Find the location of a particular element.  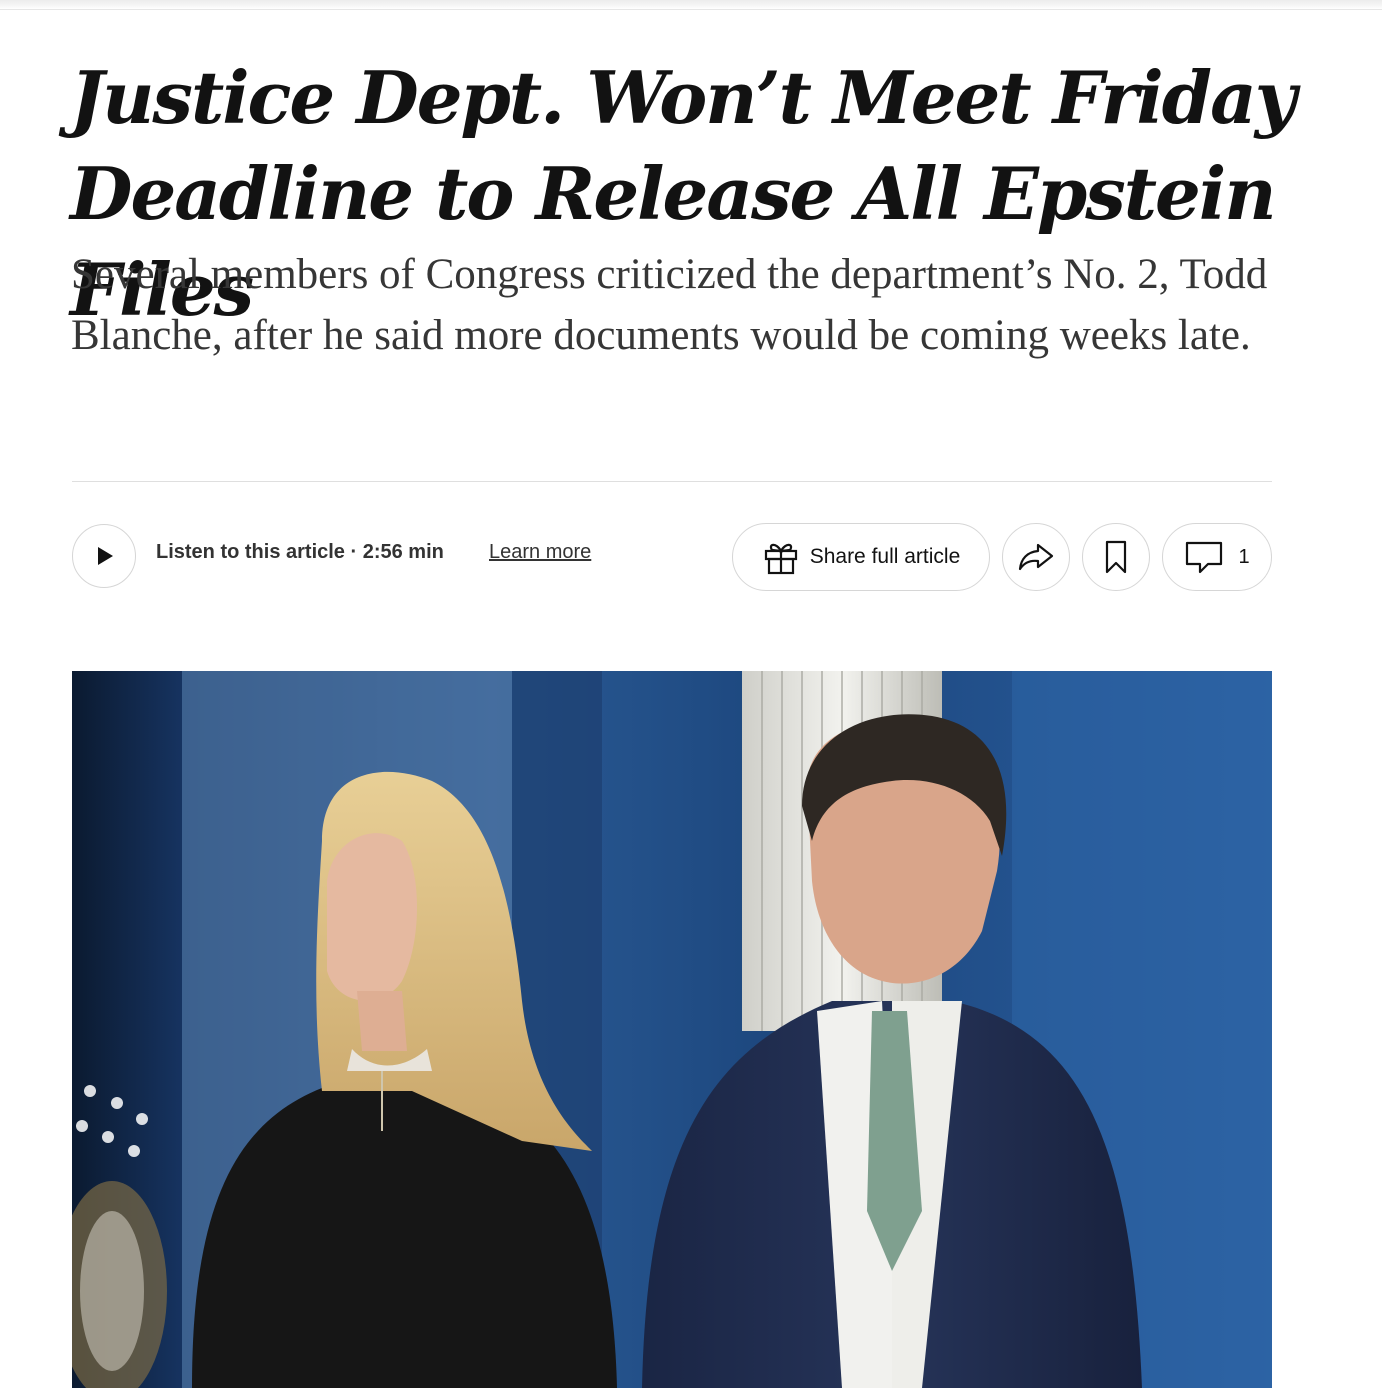

comments-button: 1 is located at coordinates (1217, 557).